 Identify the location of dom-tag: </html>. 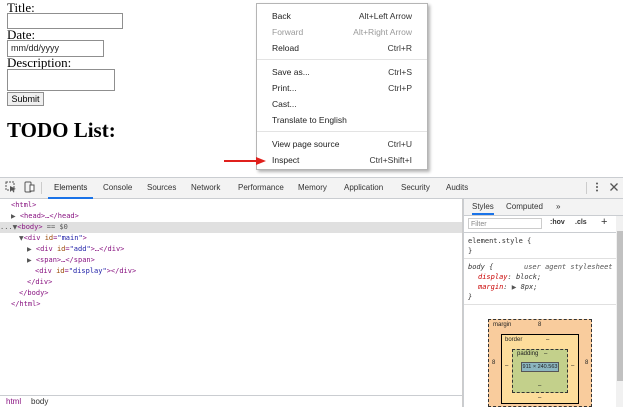
(26, 304).